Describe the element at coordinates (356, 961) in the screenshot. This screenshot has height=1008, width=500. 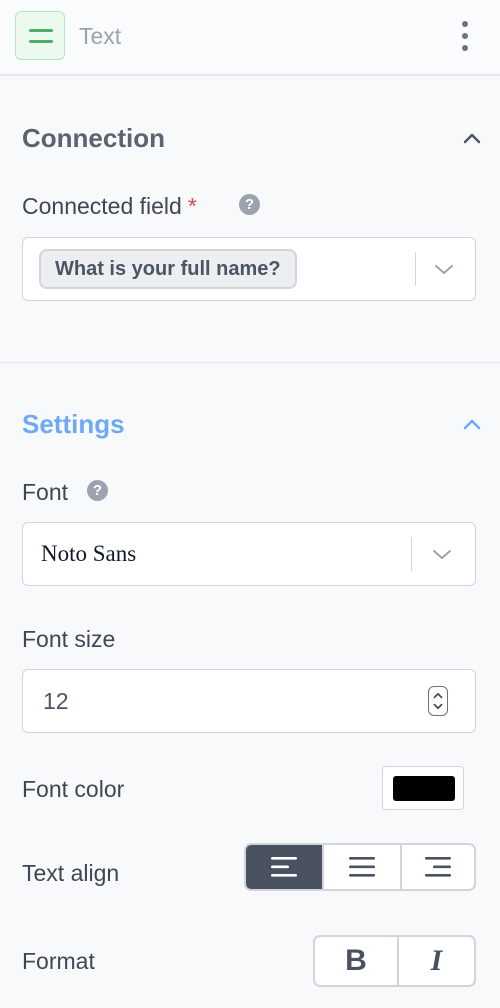
I see `bold-button: B` at that location.